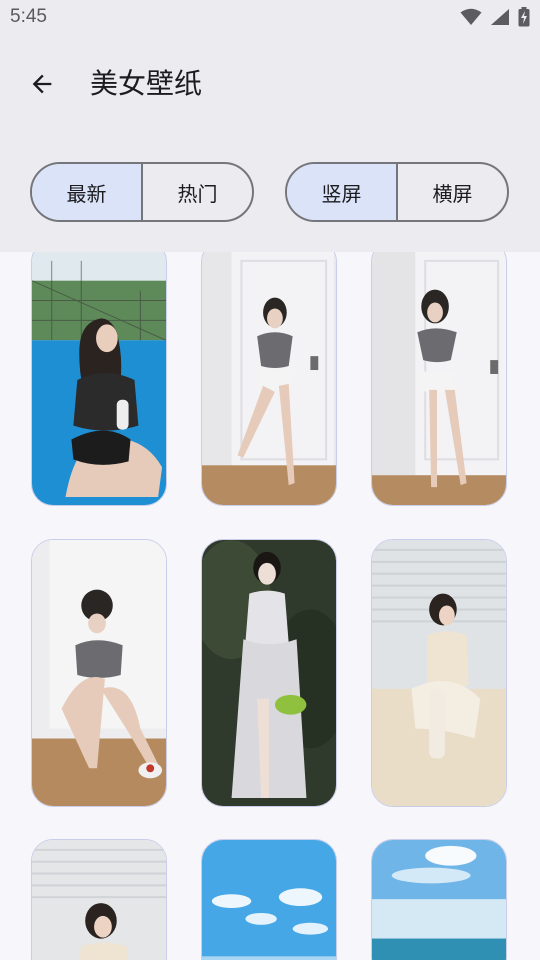 Image resolution: width=540 pixels, height=960 pixels. Describe the element at coordinates (270, 84) in the screenshot. I see `toolbar: 美女壁纸` at that location.